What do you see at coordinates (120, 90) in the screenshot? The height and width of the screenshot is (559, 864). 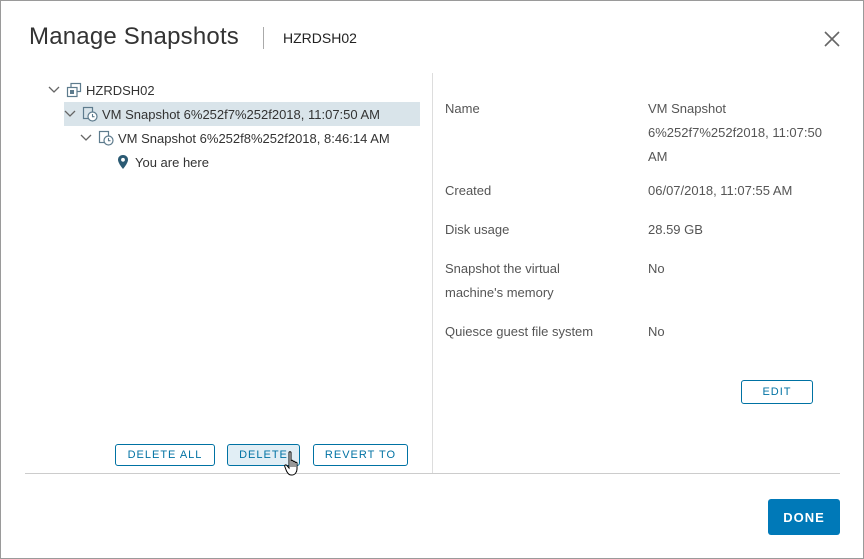 I see `tree-item-label: HZRDSH02` at bounding box center [120, 90].